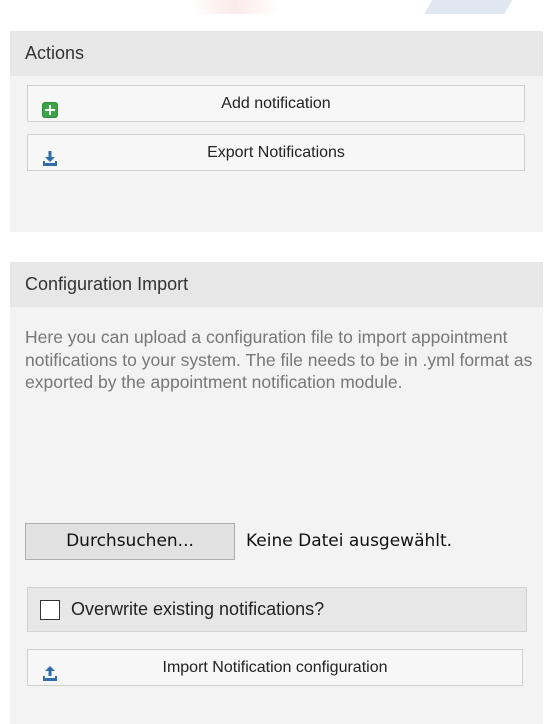 The width and height of the screenshot is (545, 724). What do you see at coordinates (276, 123) in the screenshot?
I see `actions-body: Add notification Export Notifications` at bounding box center [276, 123].